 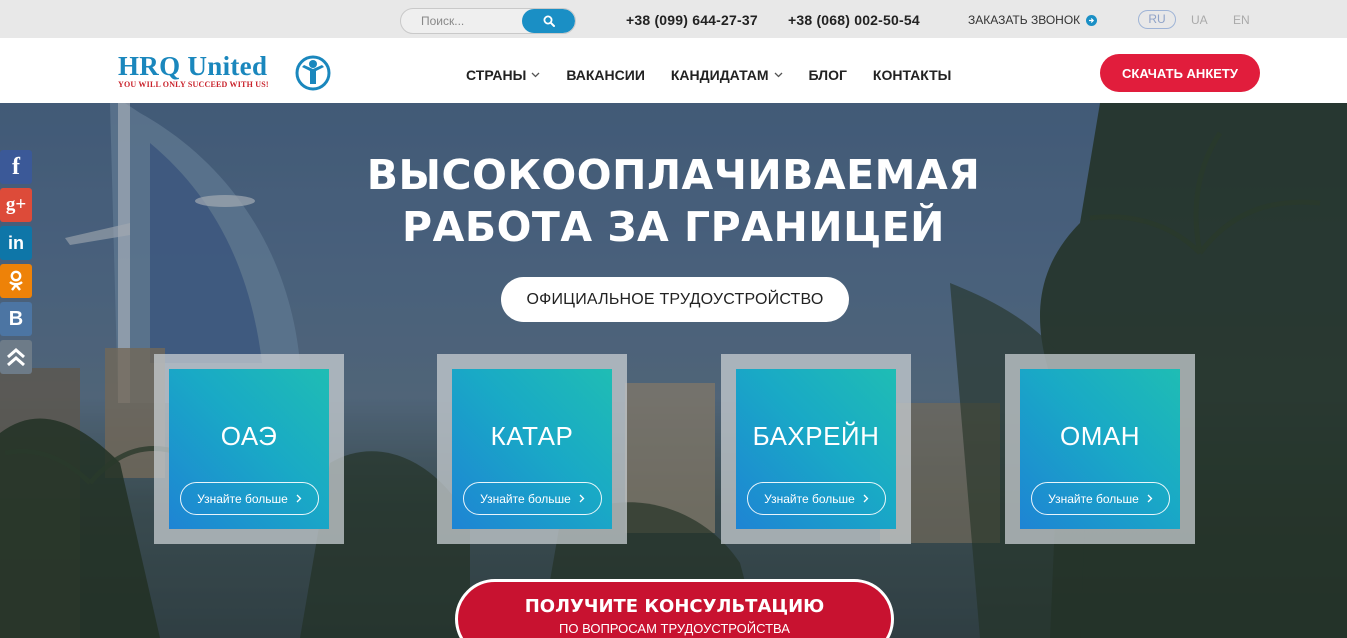 I want to click on official-employment-badge: ОФИЦИАЛЬНОЕ ТРУДОУСТРОЙСТВО, so click(x=675, y=299).